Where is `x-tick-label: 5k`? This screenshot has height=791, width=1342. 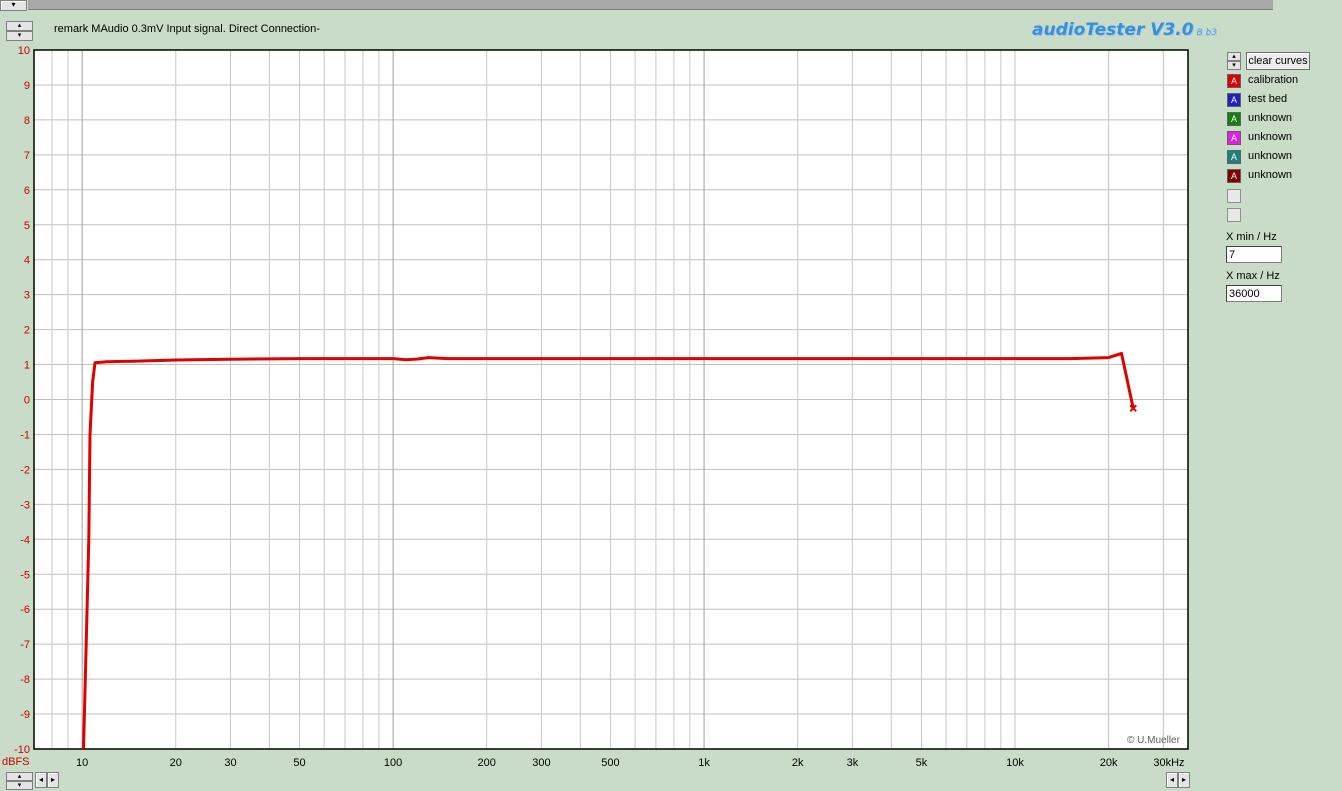 x-tick-label: 5k is located at coordinates (922, 763).